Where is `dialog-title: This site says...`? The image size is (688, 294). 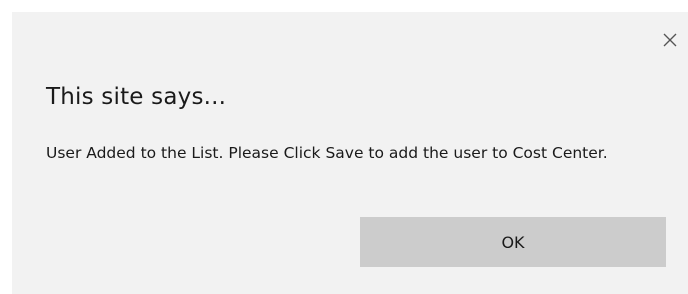 dialog-title: This site says... is located at coordinates (136, 97).